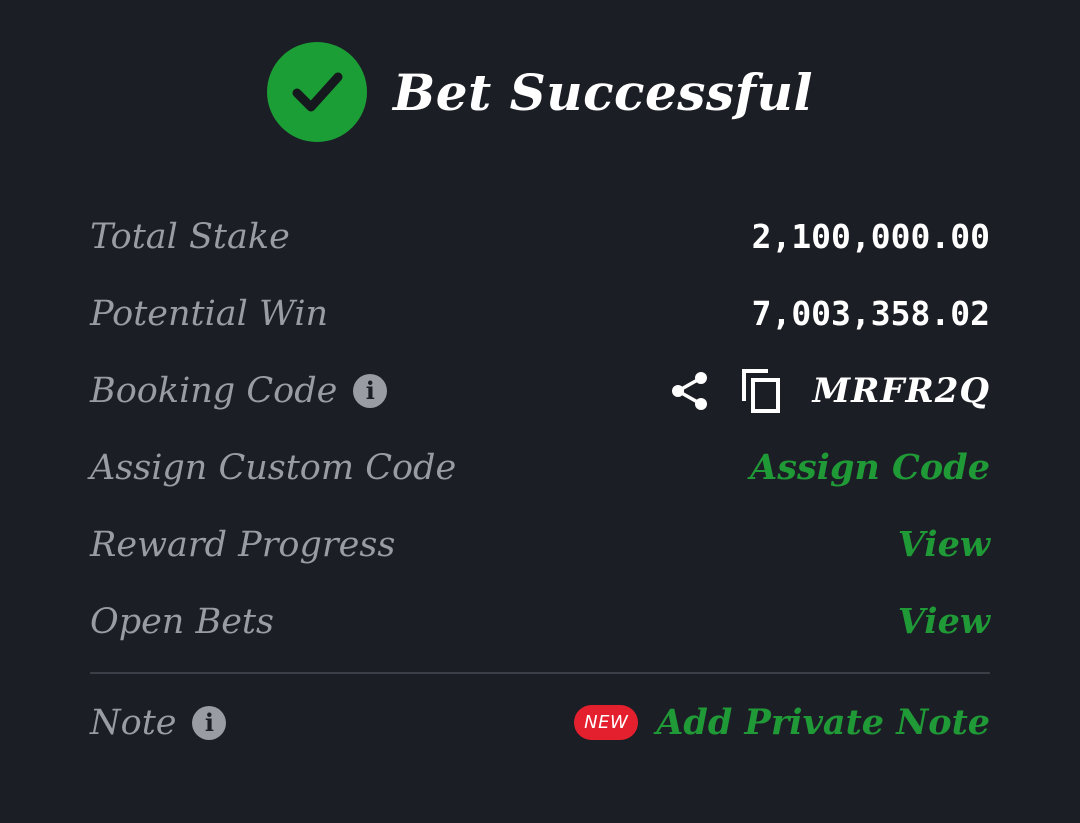  Describe the element at coordinates (606, 722) in the screenshot. I see `new-badge: NEW` at that location.